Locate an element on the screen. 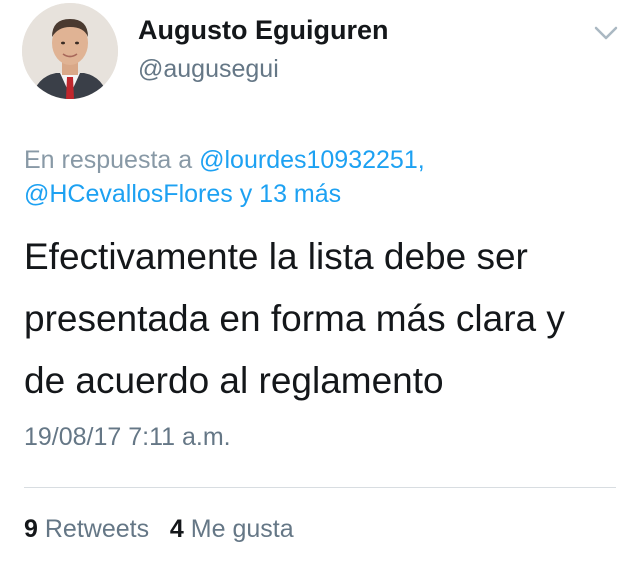 Image resolution: width=640 pixels, height=568 pixels. likes-count: 4 is located at coordinates (176, 529).